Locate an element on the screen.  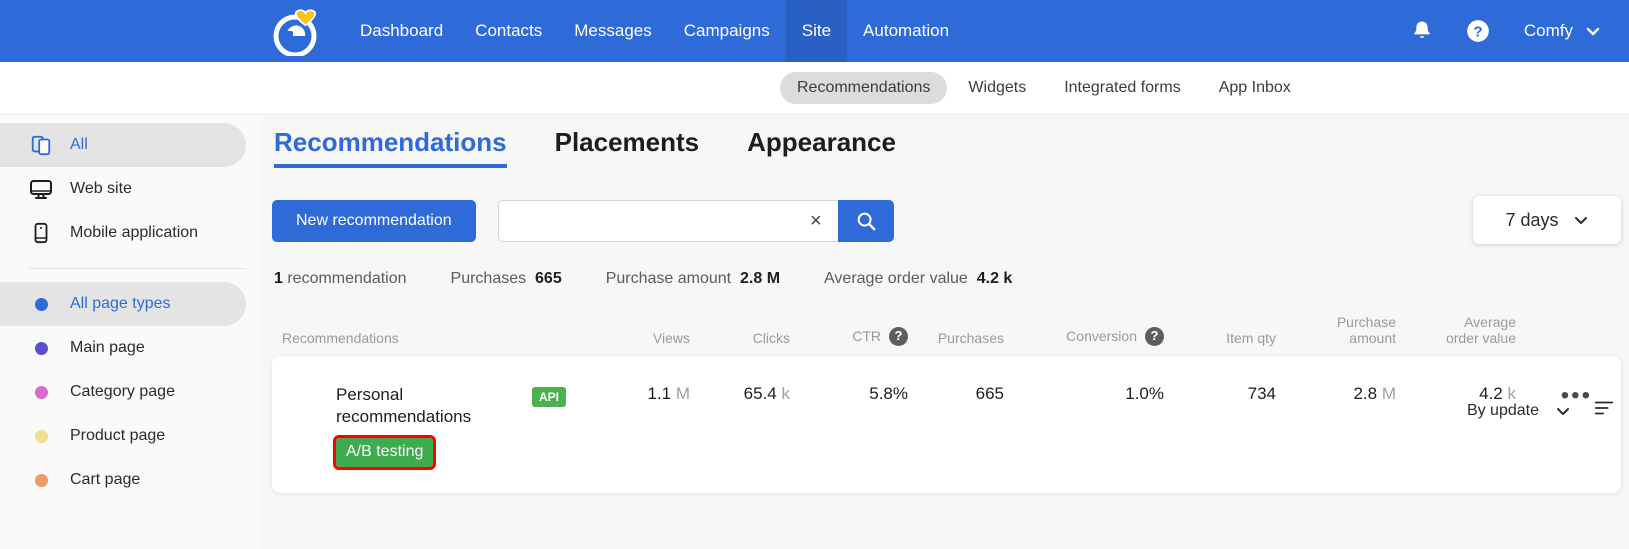
tab-appearance: Appearance is located at coordinates (821, 147).